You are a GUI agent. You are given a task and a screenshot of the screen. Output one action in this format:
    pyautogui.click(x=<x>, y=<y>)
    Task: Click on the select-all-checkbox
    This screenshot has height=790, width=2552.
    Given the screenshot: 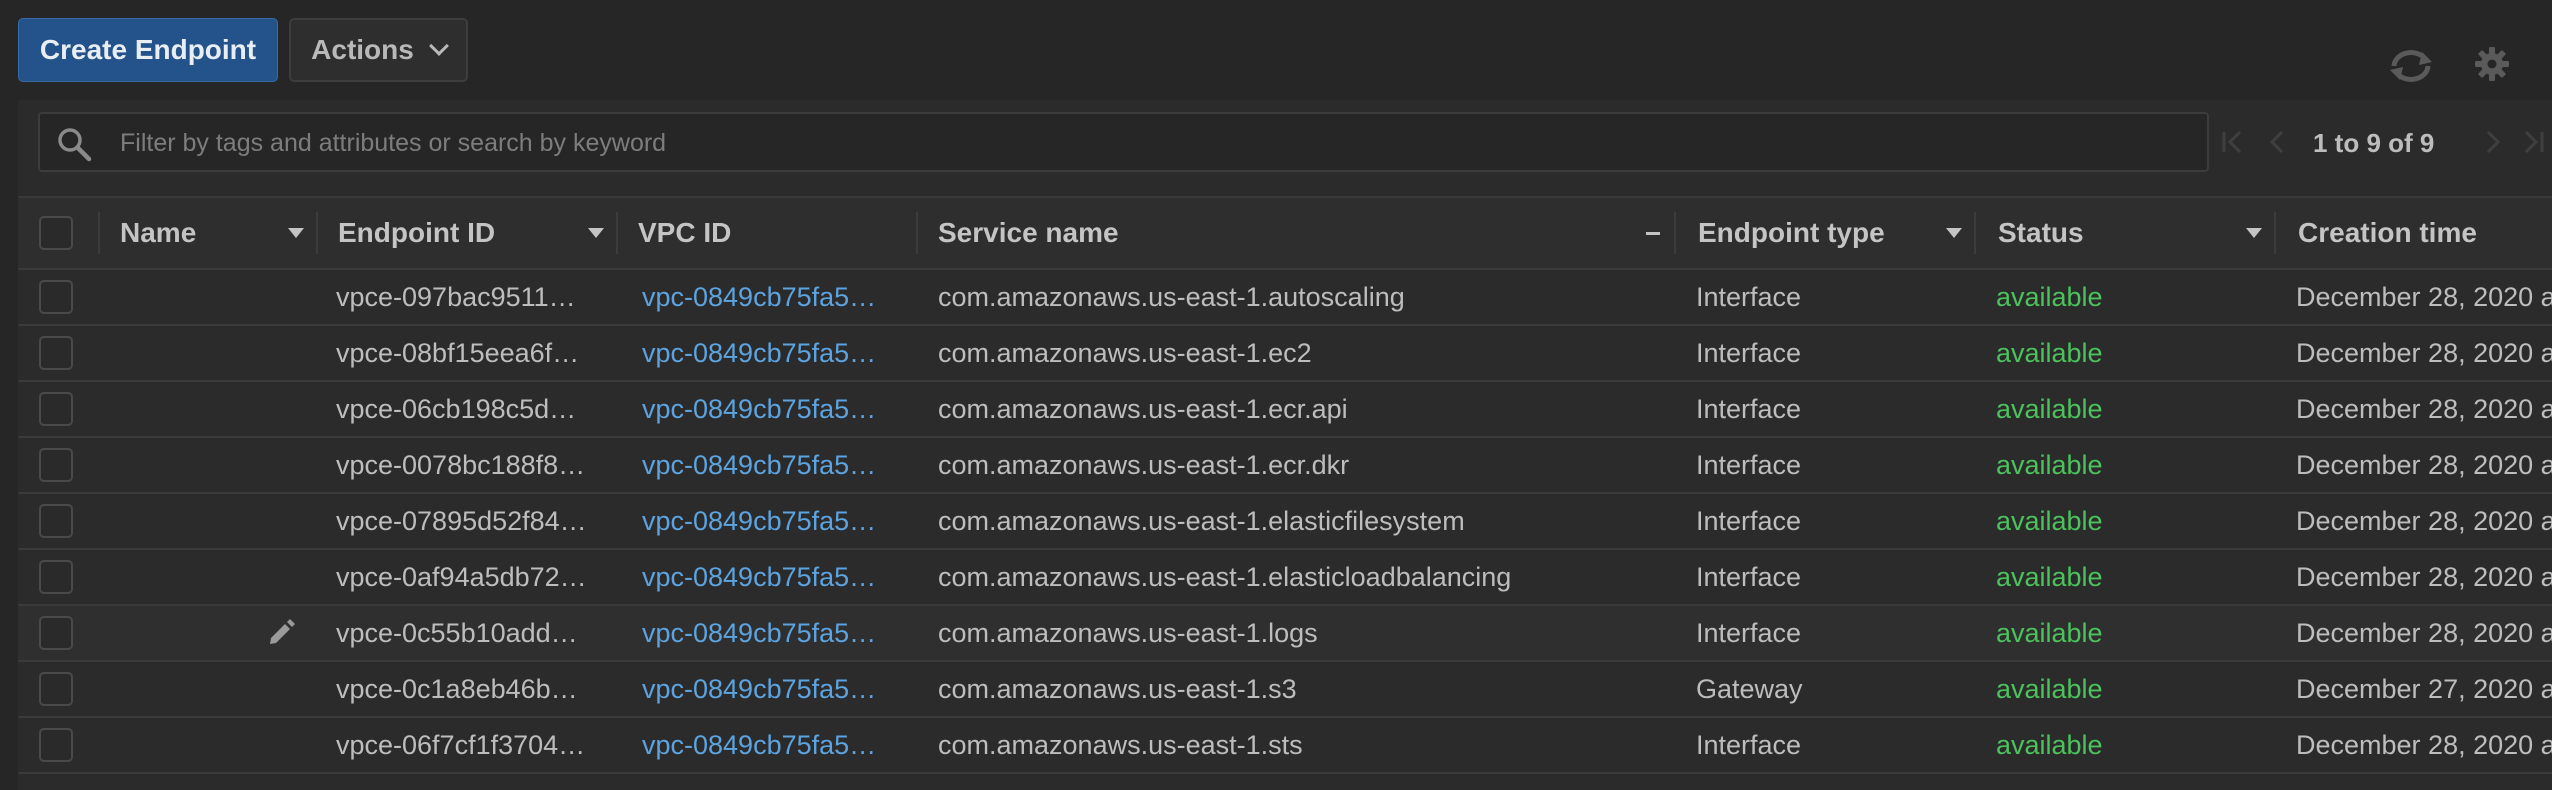 What is the action you would take?
    pyautogui.click(x=56, y=233)
    